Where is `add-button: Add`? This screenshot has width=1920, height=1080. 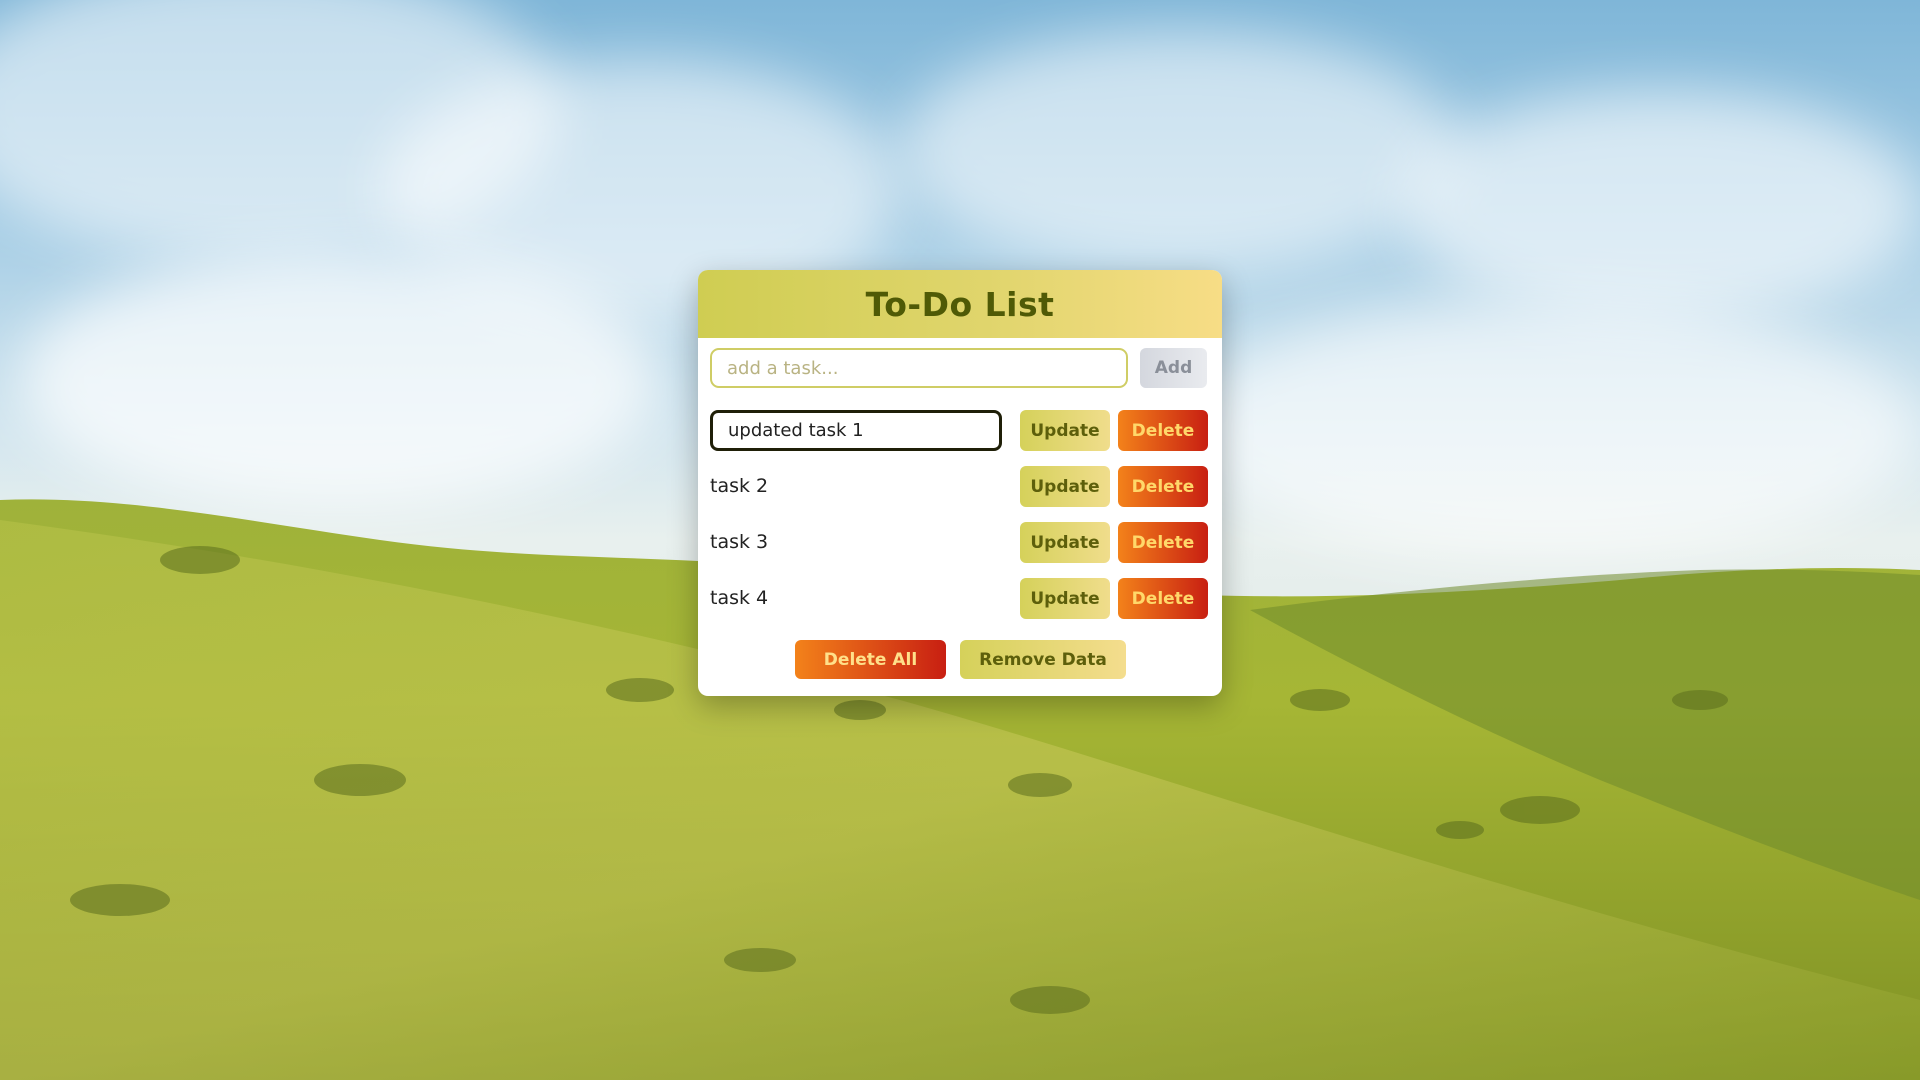 add-button: Add is located at coordinates (1173, 368).